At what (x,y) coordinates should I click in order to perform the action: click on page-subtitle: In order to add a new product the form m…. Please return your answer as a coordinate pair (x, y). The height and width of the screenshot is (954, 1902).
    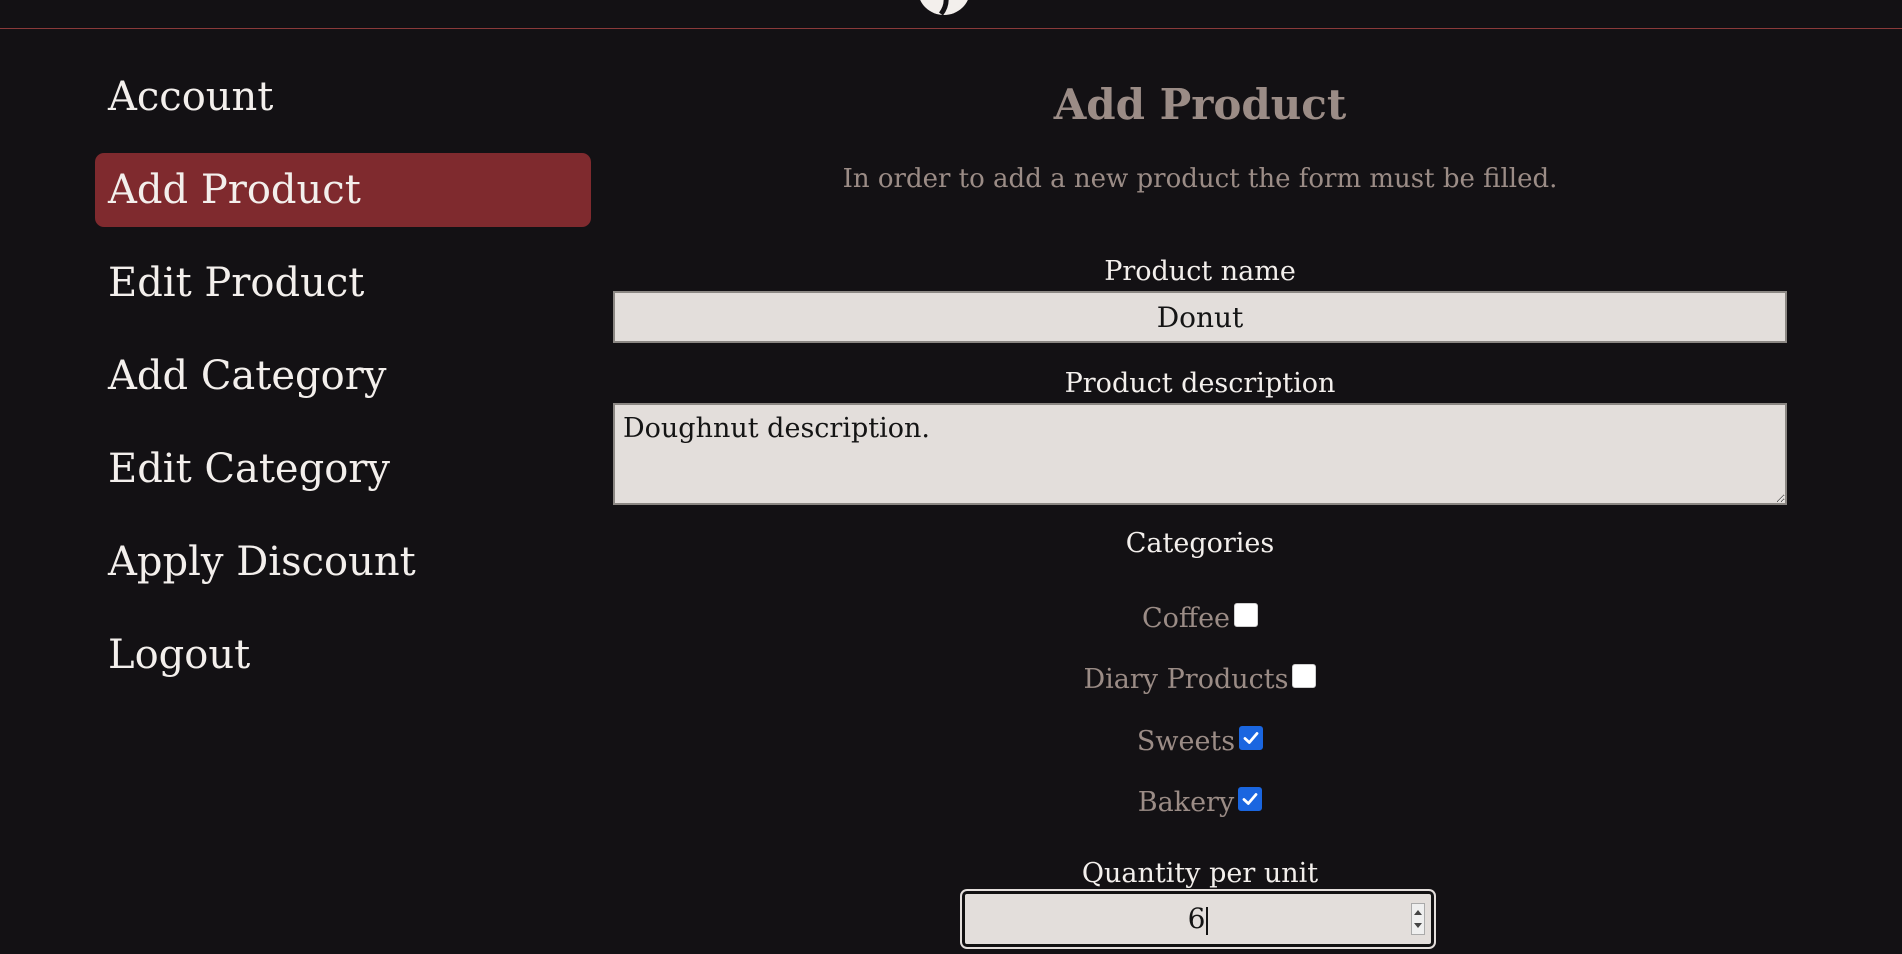
    Looking at the image, I should click on (1200, 179).